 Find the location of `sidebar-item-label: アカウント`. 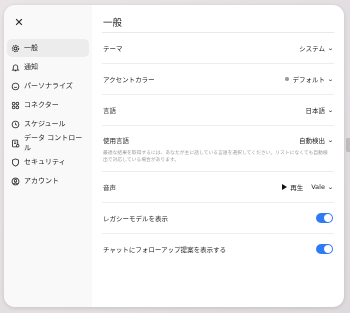

sidebar-item-label: アカウント is located at coordinates (41, 181).